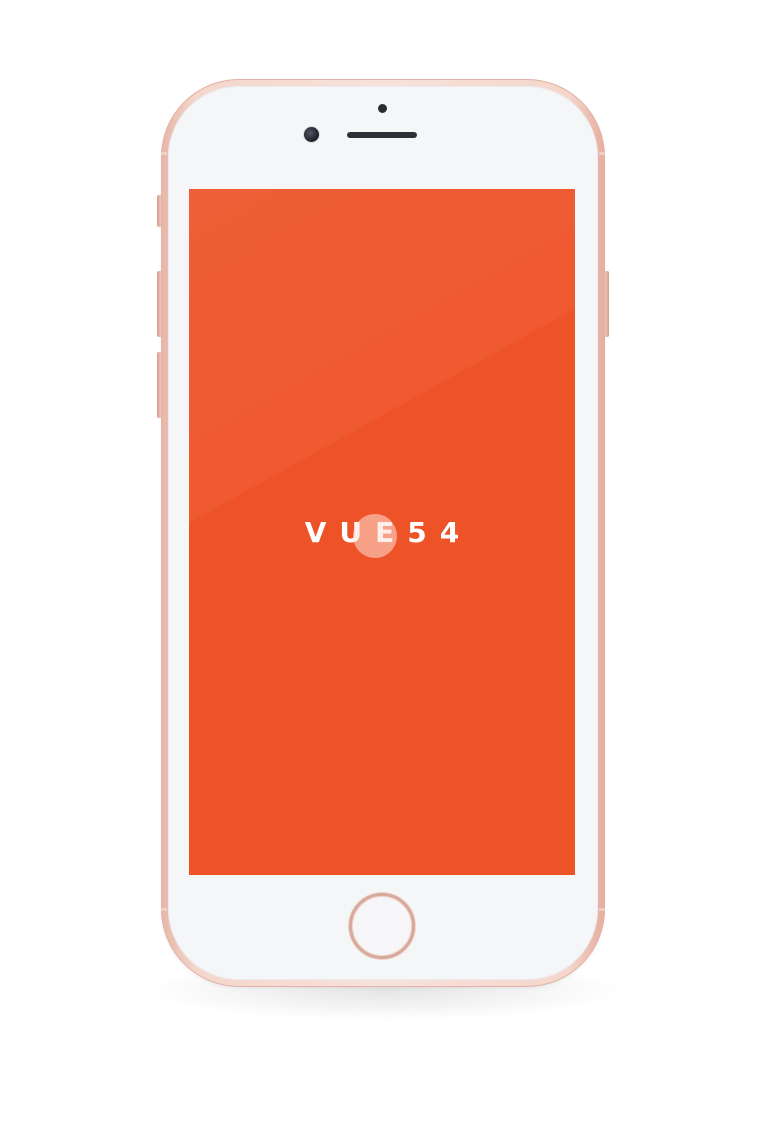 The width and height of the screenshot is (775, 1140). Describe the element at coordinates (159, 385) in the screenshot. I see `volume-down-button` at that location.